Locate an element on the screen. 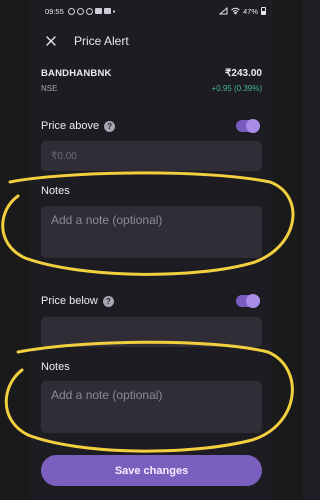 The image size is (320, 500). status-time: 09:55 is located at coordinates (54, 11).